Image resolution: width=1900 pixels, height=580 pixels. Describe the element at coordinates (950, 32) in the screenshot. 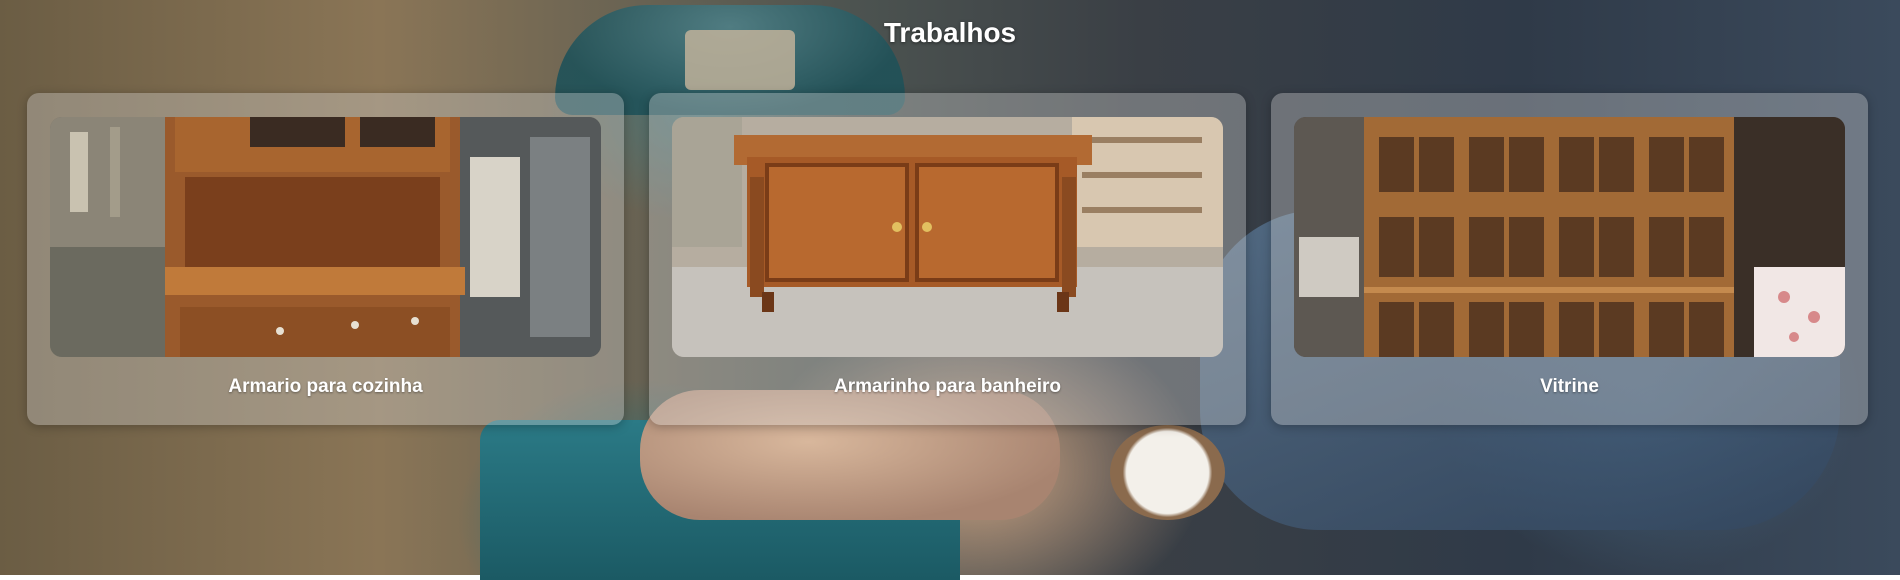

I see `section-title: Trabalhos` at that location.